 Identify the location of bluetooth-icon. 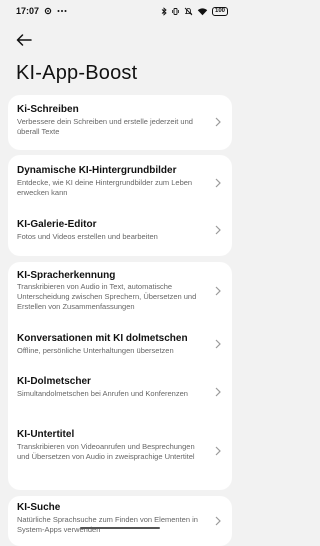
(164, 11).